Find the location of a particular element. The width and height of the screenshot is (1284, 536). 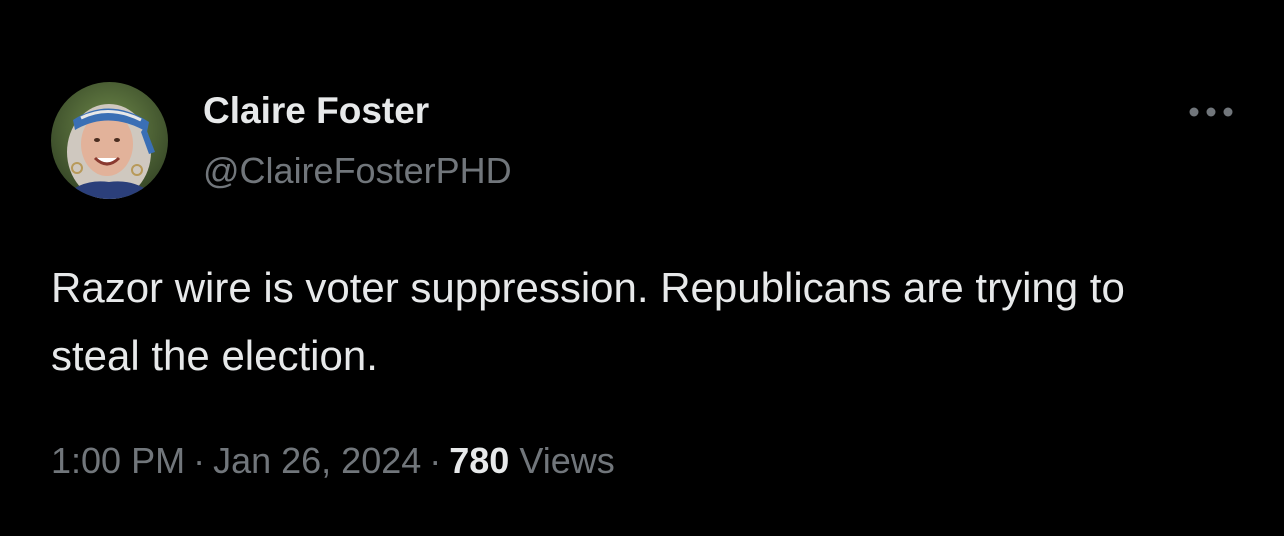

avatar is located at coordinates (109, 140).